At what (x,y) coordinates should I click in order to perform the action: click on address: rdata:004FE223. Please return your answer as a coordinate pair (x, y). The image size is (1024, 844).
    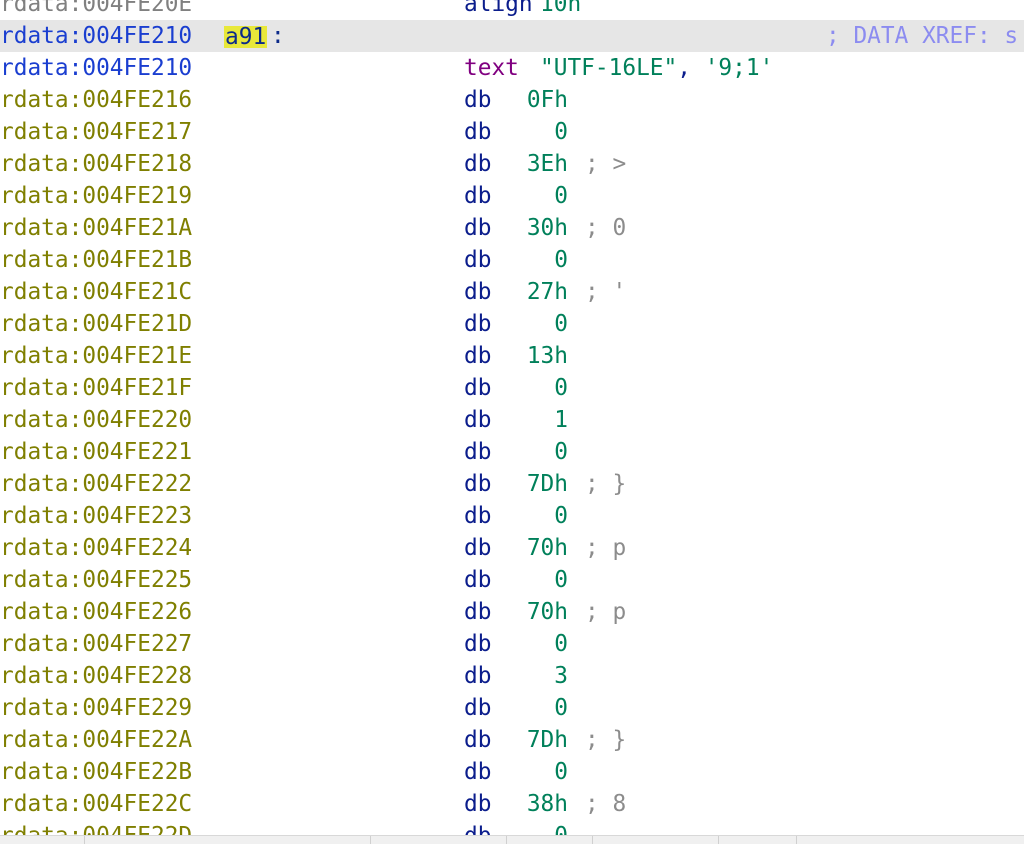
    Looking at the image, I should click on (96, 516).